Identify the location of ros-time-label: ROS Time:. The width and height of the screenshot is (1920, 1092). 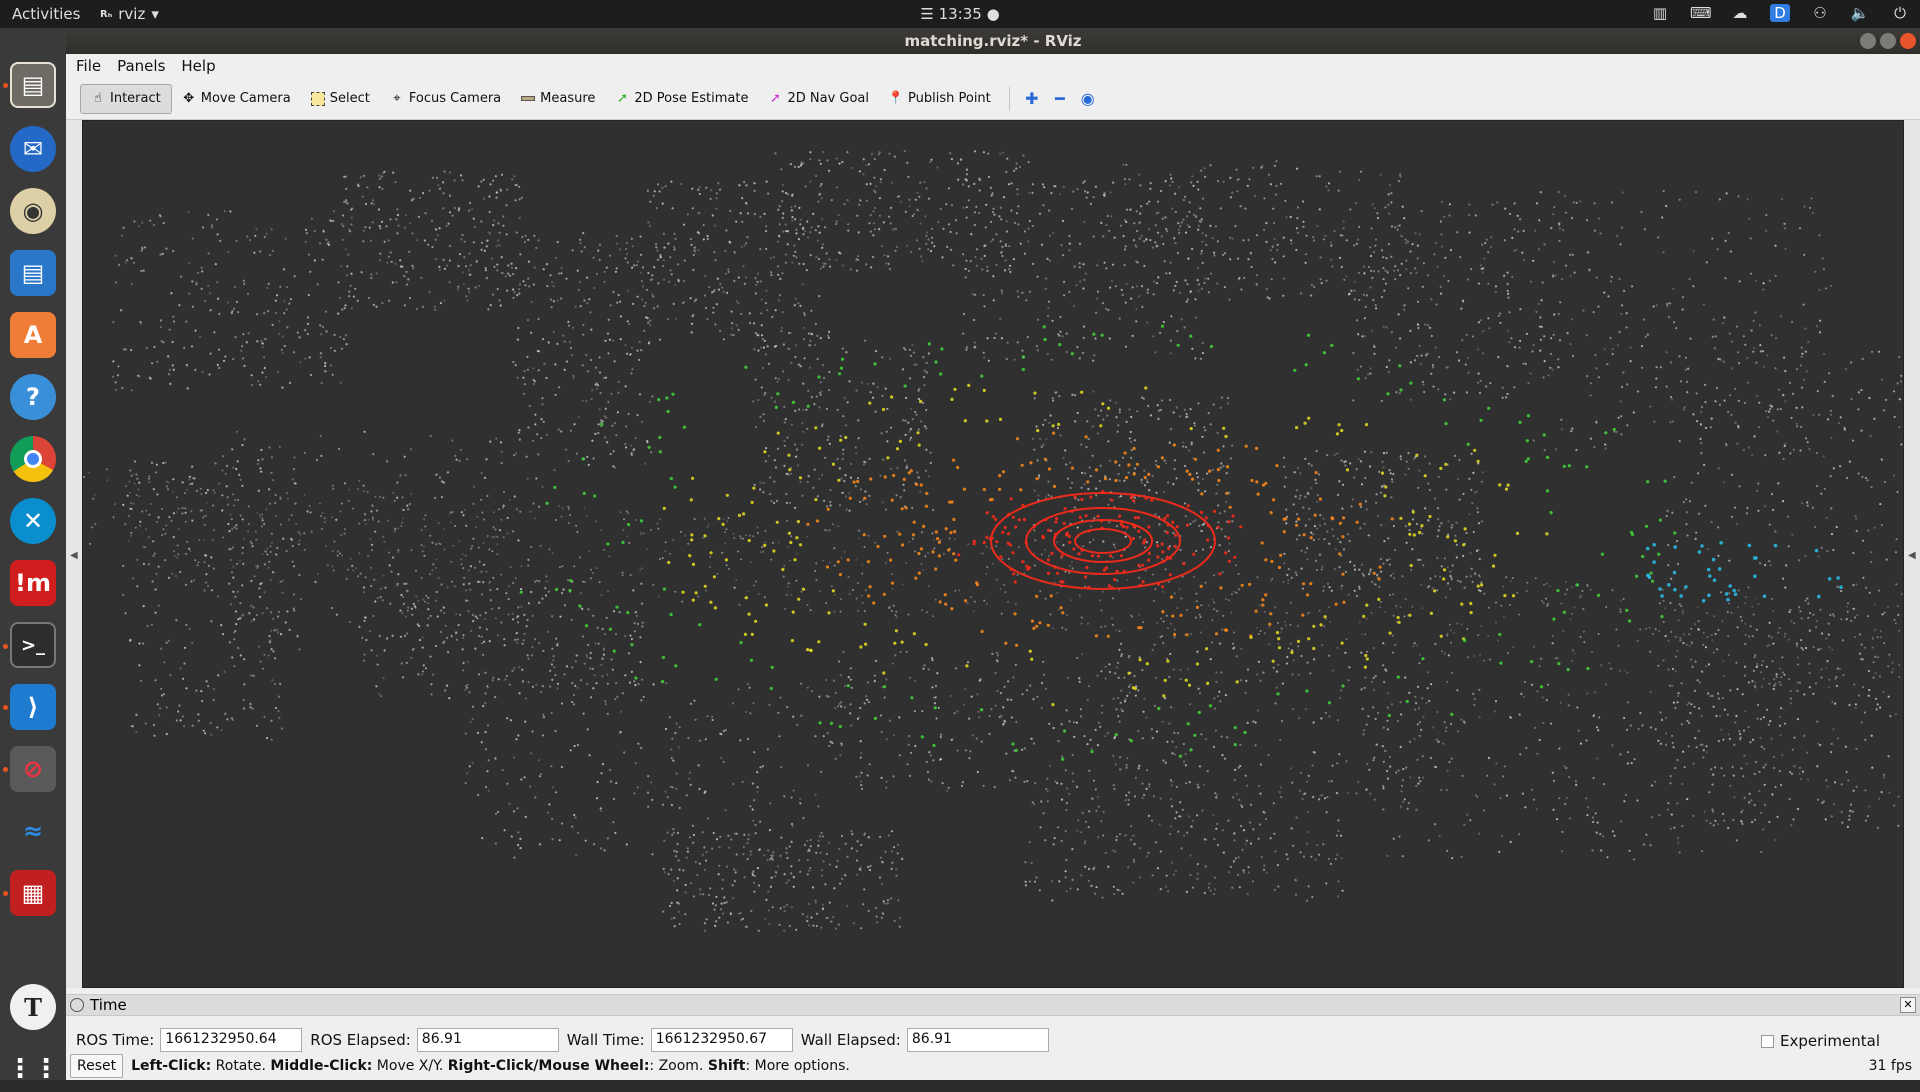
(115, 1040).